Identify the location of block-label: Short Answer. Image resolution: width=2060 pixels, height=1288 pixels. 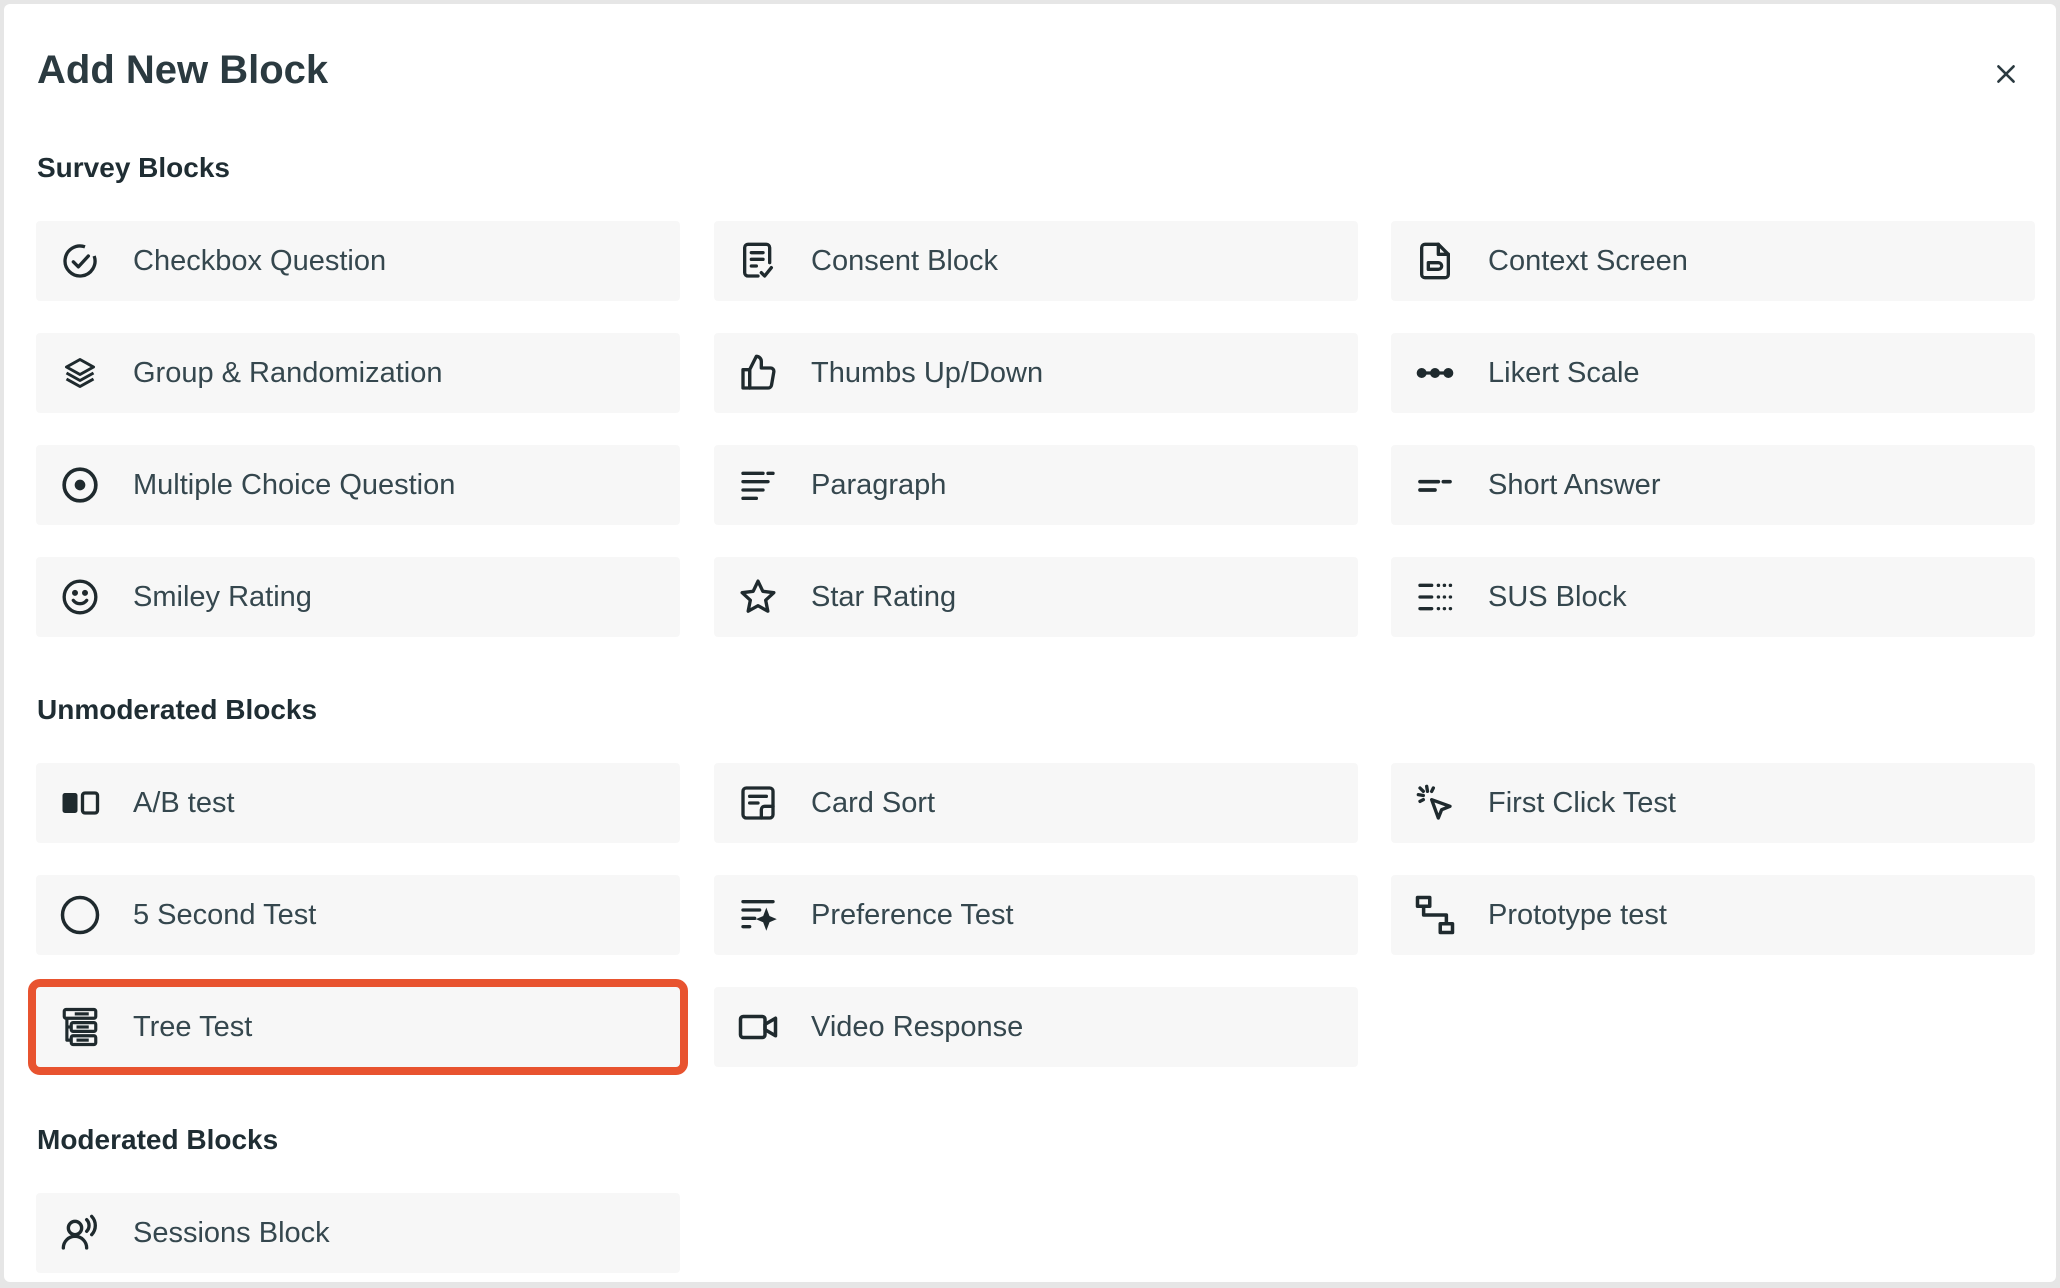
(1574, 484).